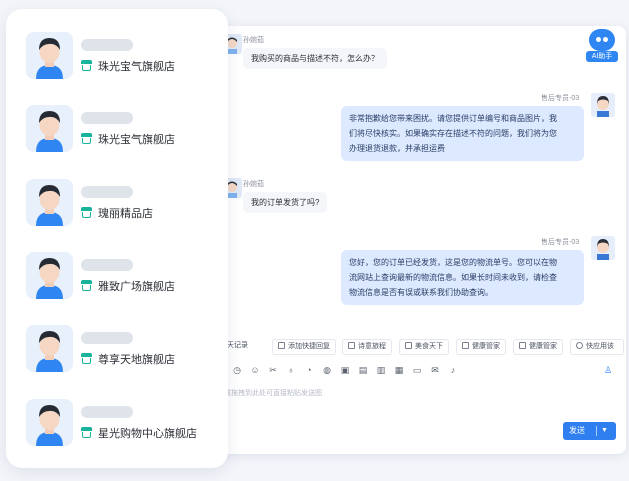  I want to click on message-bubble: 我购买的商品与描述不符，怎么办？, so click(315, 58).